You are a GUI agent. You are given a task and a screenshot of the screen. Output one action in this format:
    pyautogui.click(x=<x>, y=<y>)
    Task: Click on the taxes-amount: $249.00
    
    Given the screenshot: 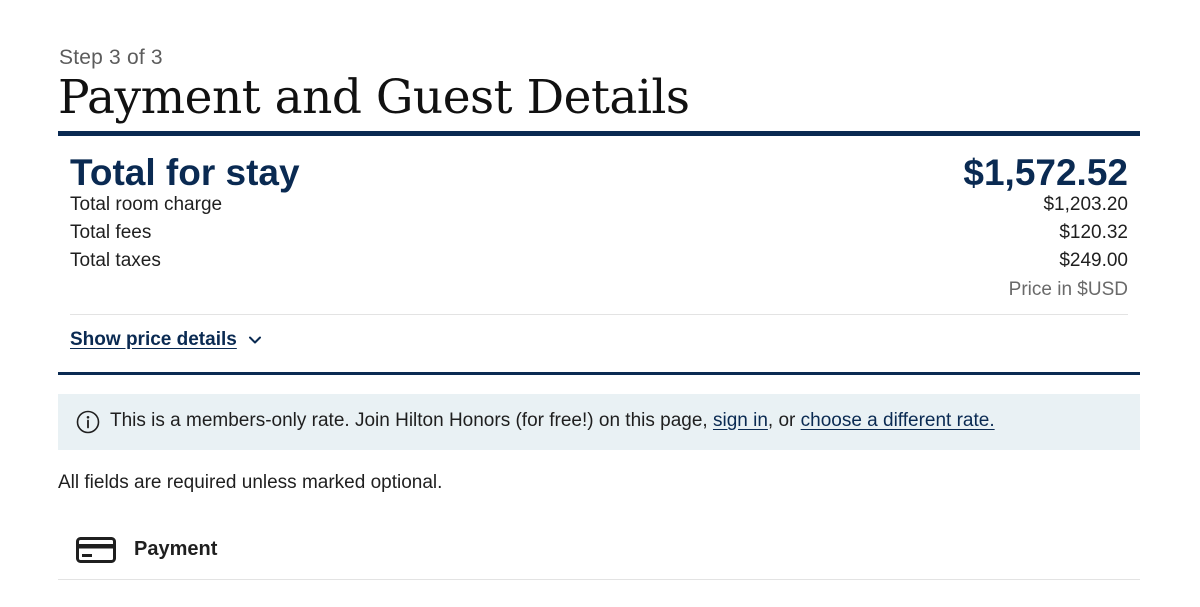 What is the action you would take?
    pyautogui.click(x=1093, y=260)
    